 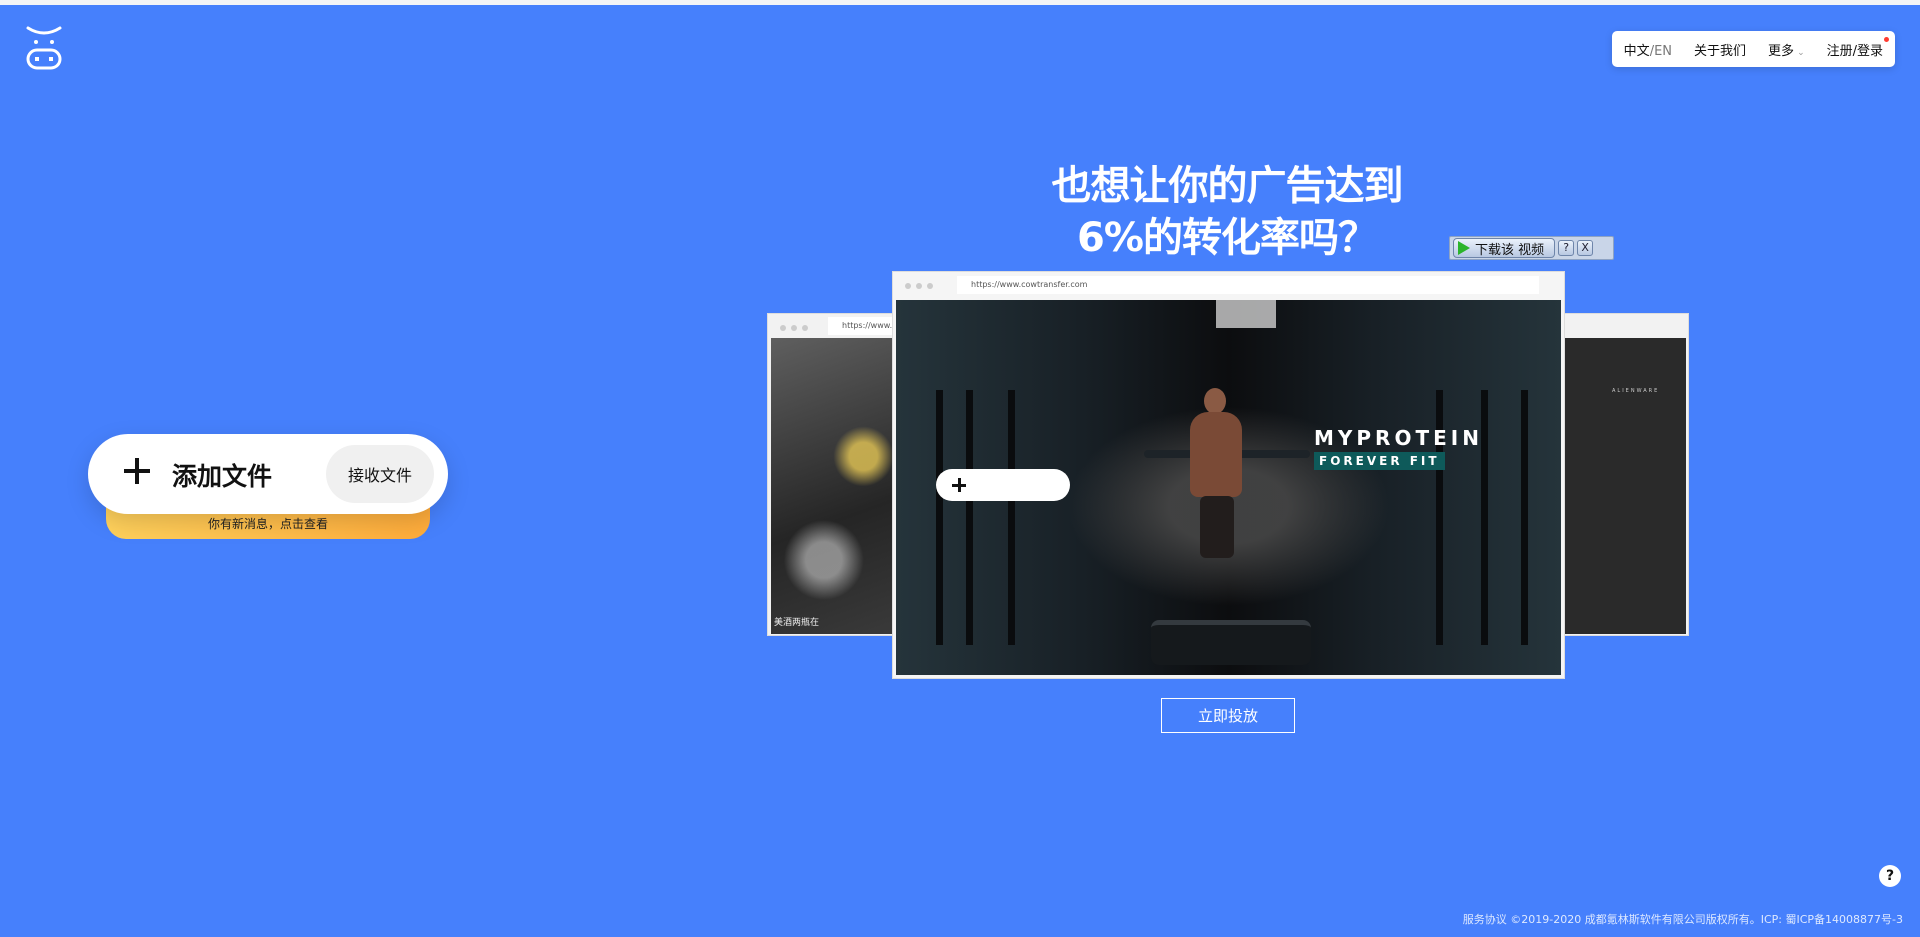 I want to click on more-menu: 更多 ⌄, so click(x=1786, y=49).